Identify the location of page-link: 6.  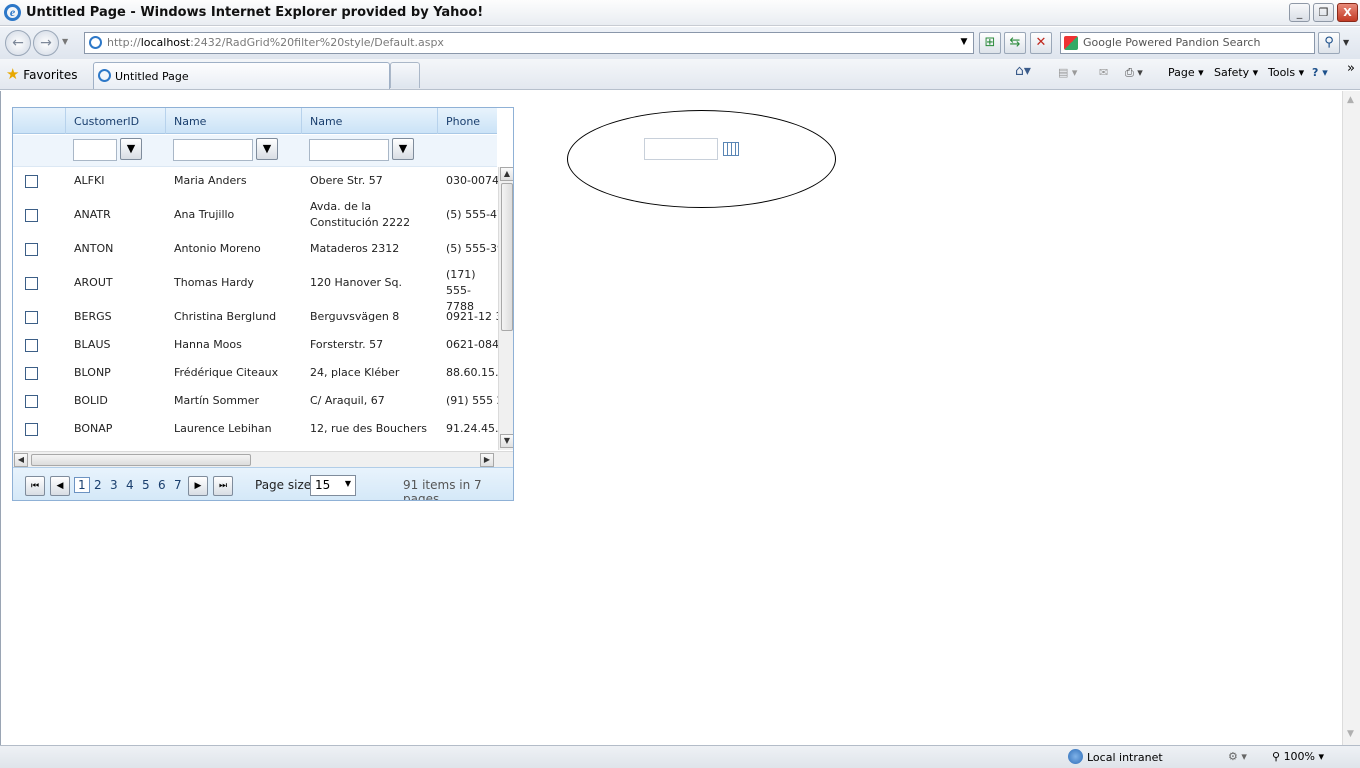
(162, 485).